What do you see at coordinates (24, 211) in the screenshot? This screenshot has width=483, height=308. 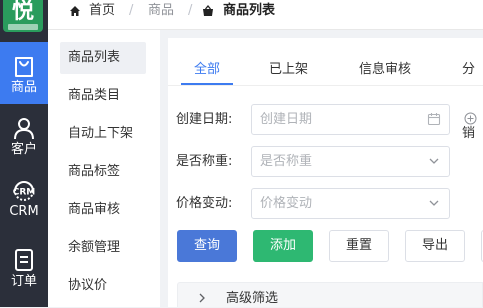 I see `rail-item-label: CRM` at bounding box center [24, 211].